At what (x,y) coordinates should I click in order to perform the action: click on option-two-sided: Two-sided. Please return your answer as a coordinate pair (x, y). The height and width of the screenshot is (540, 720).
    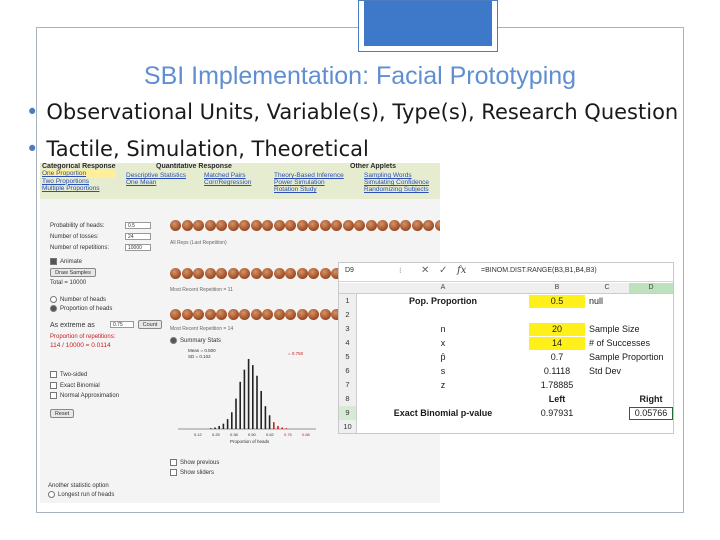
    Looking at the image, I should click on (68, 374).